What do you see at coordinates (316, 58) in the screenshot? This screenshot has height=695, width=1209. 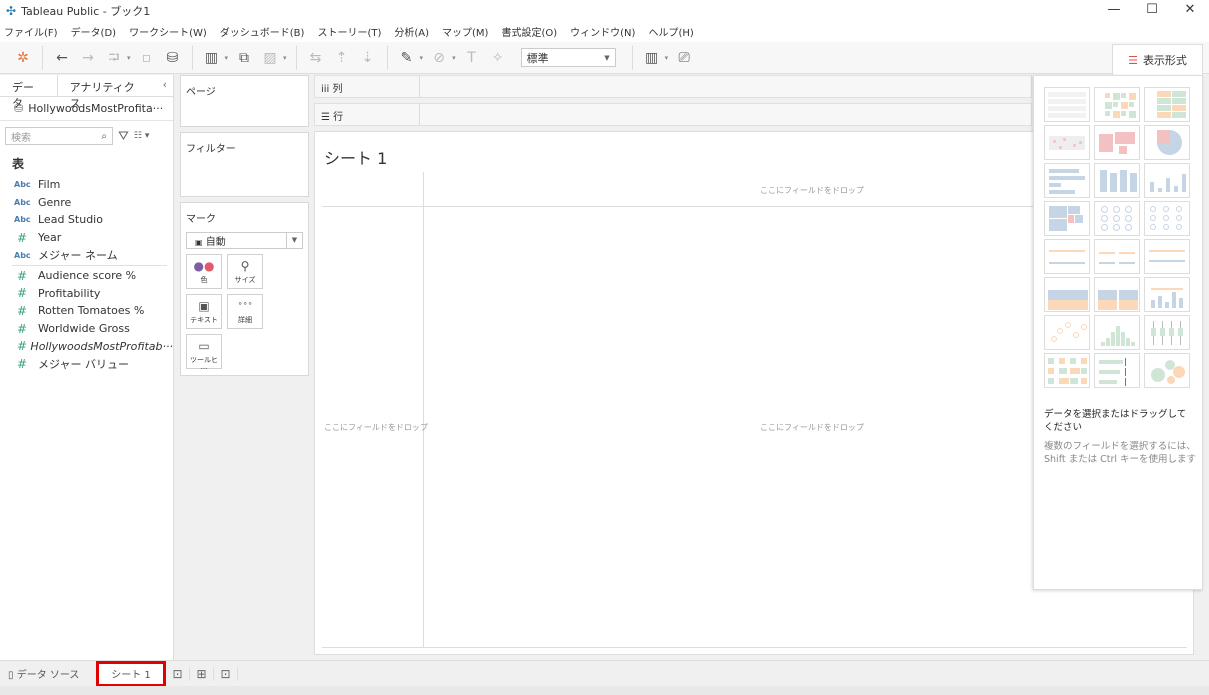 I see `swap-icon: ⇆` at bounding box center [316, 58].